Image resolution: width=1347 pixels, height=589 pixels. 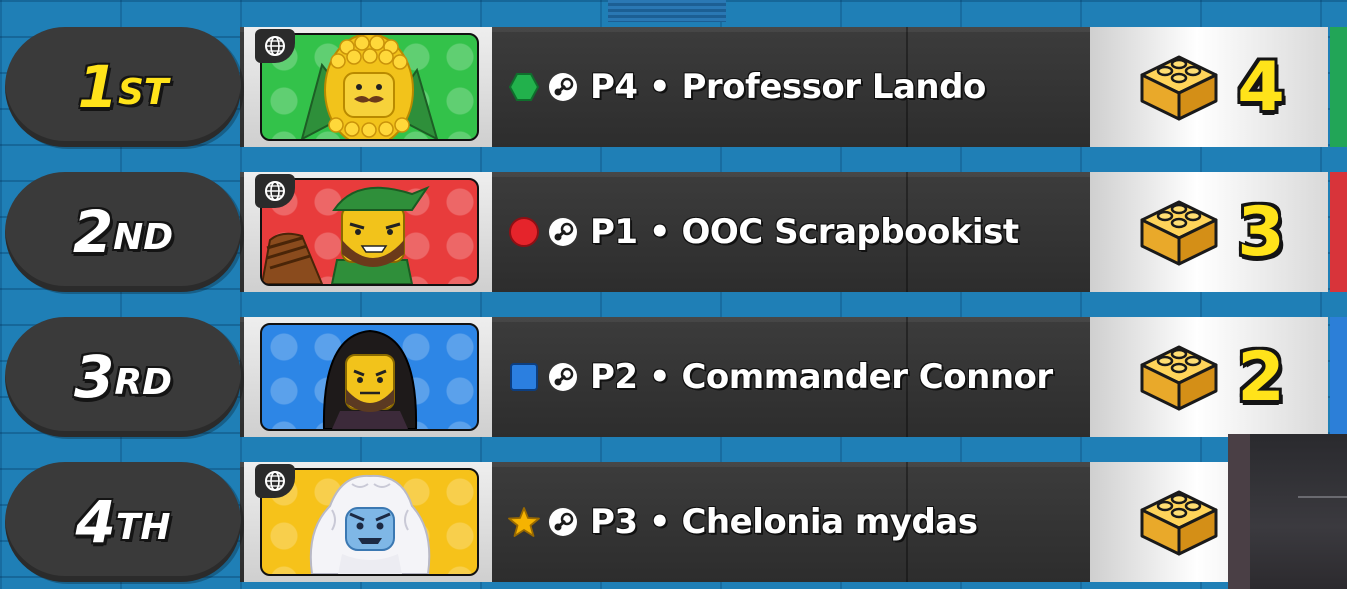 What do you see at coordinates (524, 377) in the screenshot?
I see `blue-square-icon` at bounding box center [524, 377].